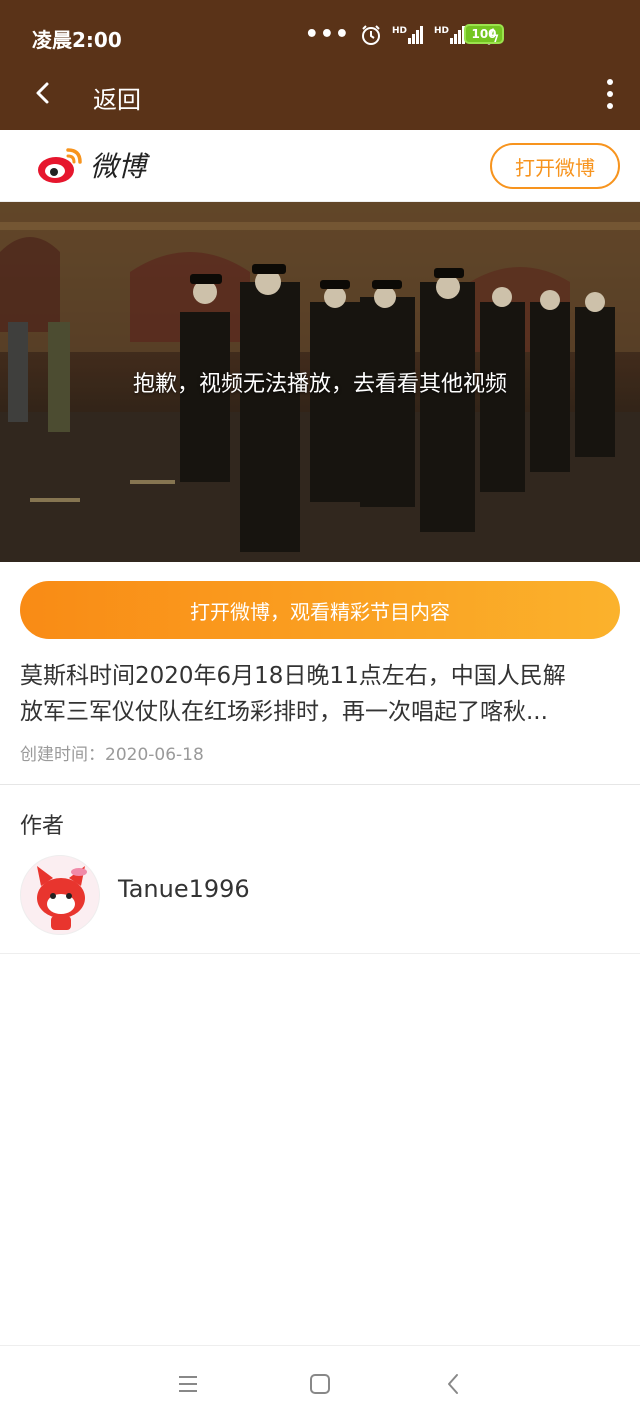 The image size is (640, 1422). Describe the element at coordinates (117, 97) in the screenshot. I see `back-label: 返回` at that location.